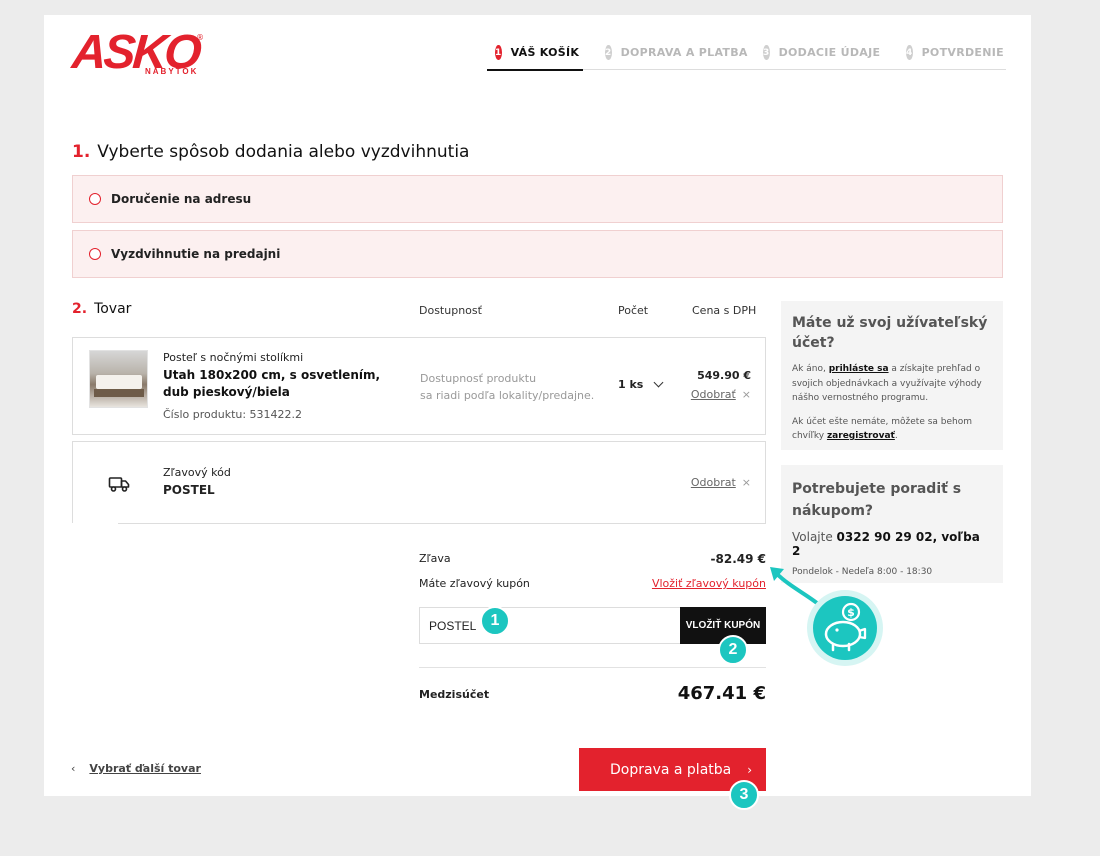  Describe the element at coordinates (859, 369) in the screenshot. I see `login-link: prihláste sa` at that location.